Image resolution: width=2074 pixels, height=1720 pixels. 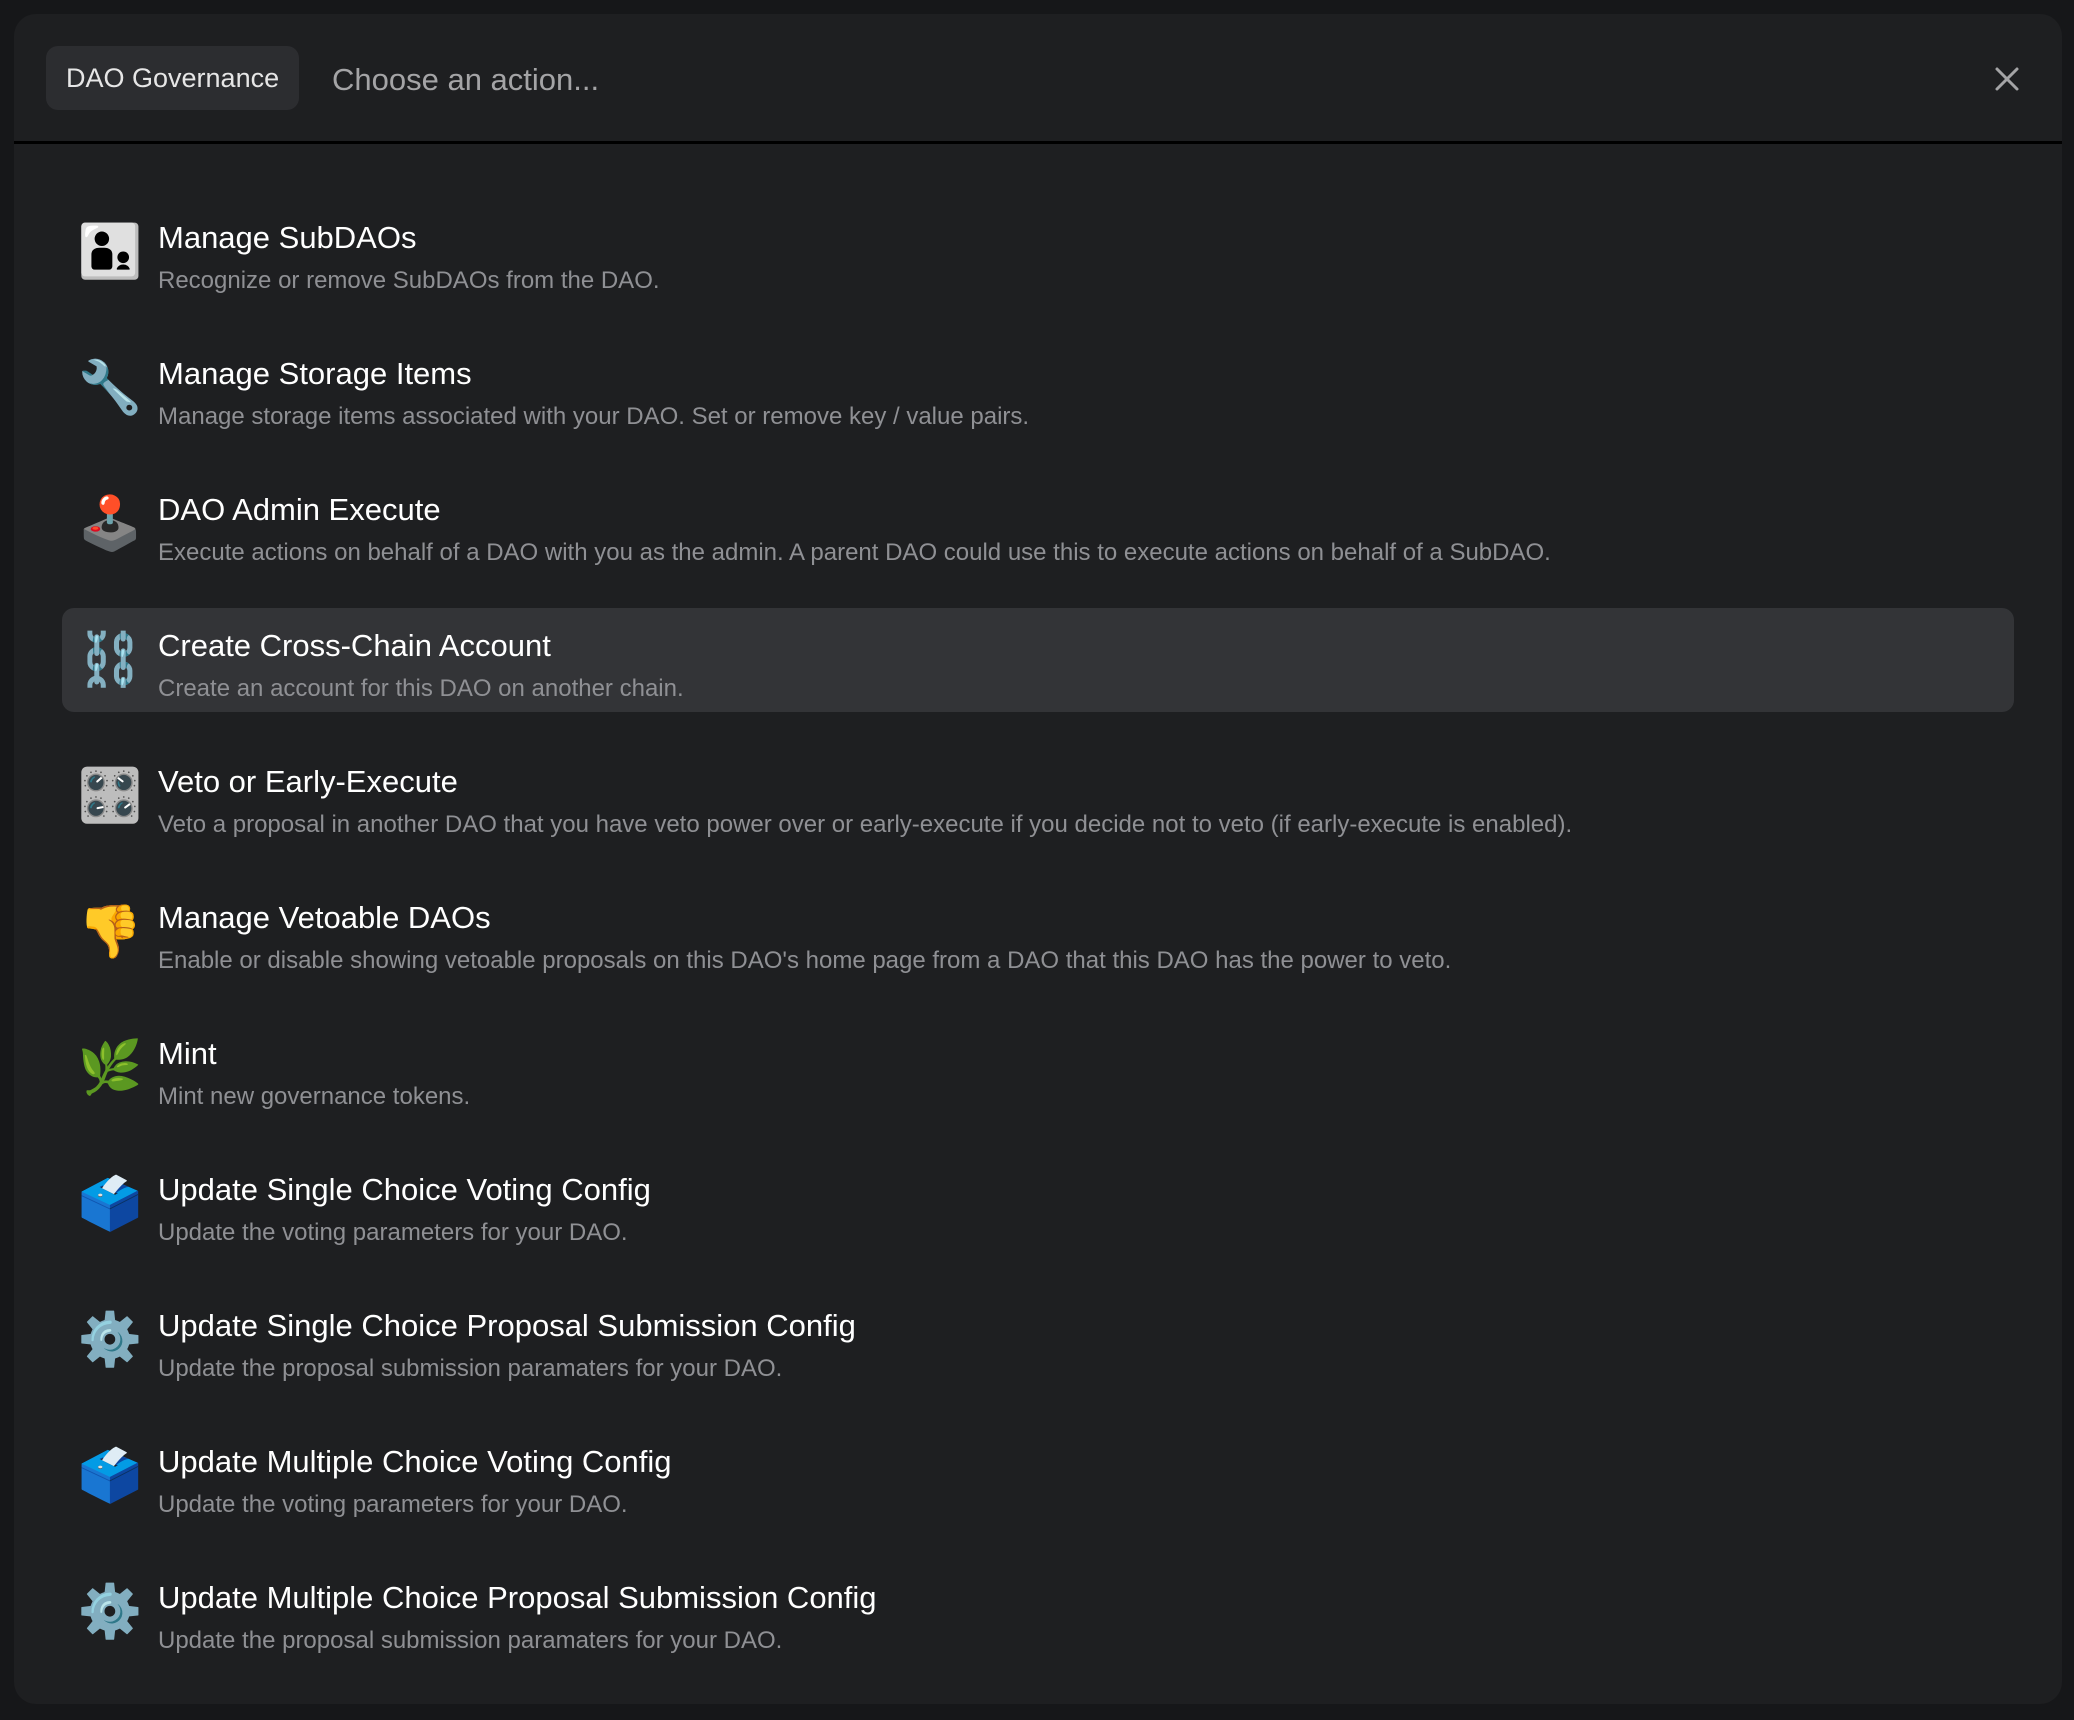 What do you see at coordinates (404, 1189) in the screenshot?
I see `action-title: Update Single Choice Voting Config` at bounding box center [404, 1189].